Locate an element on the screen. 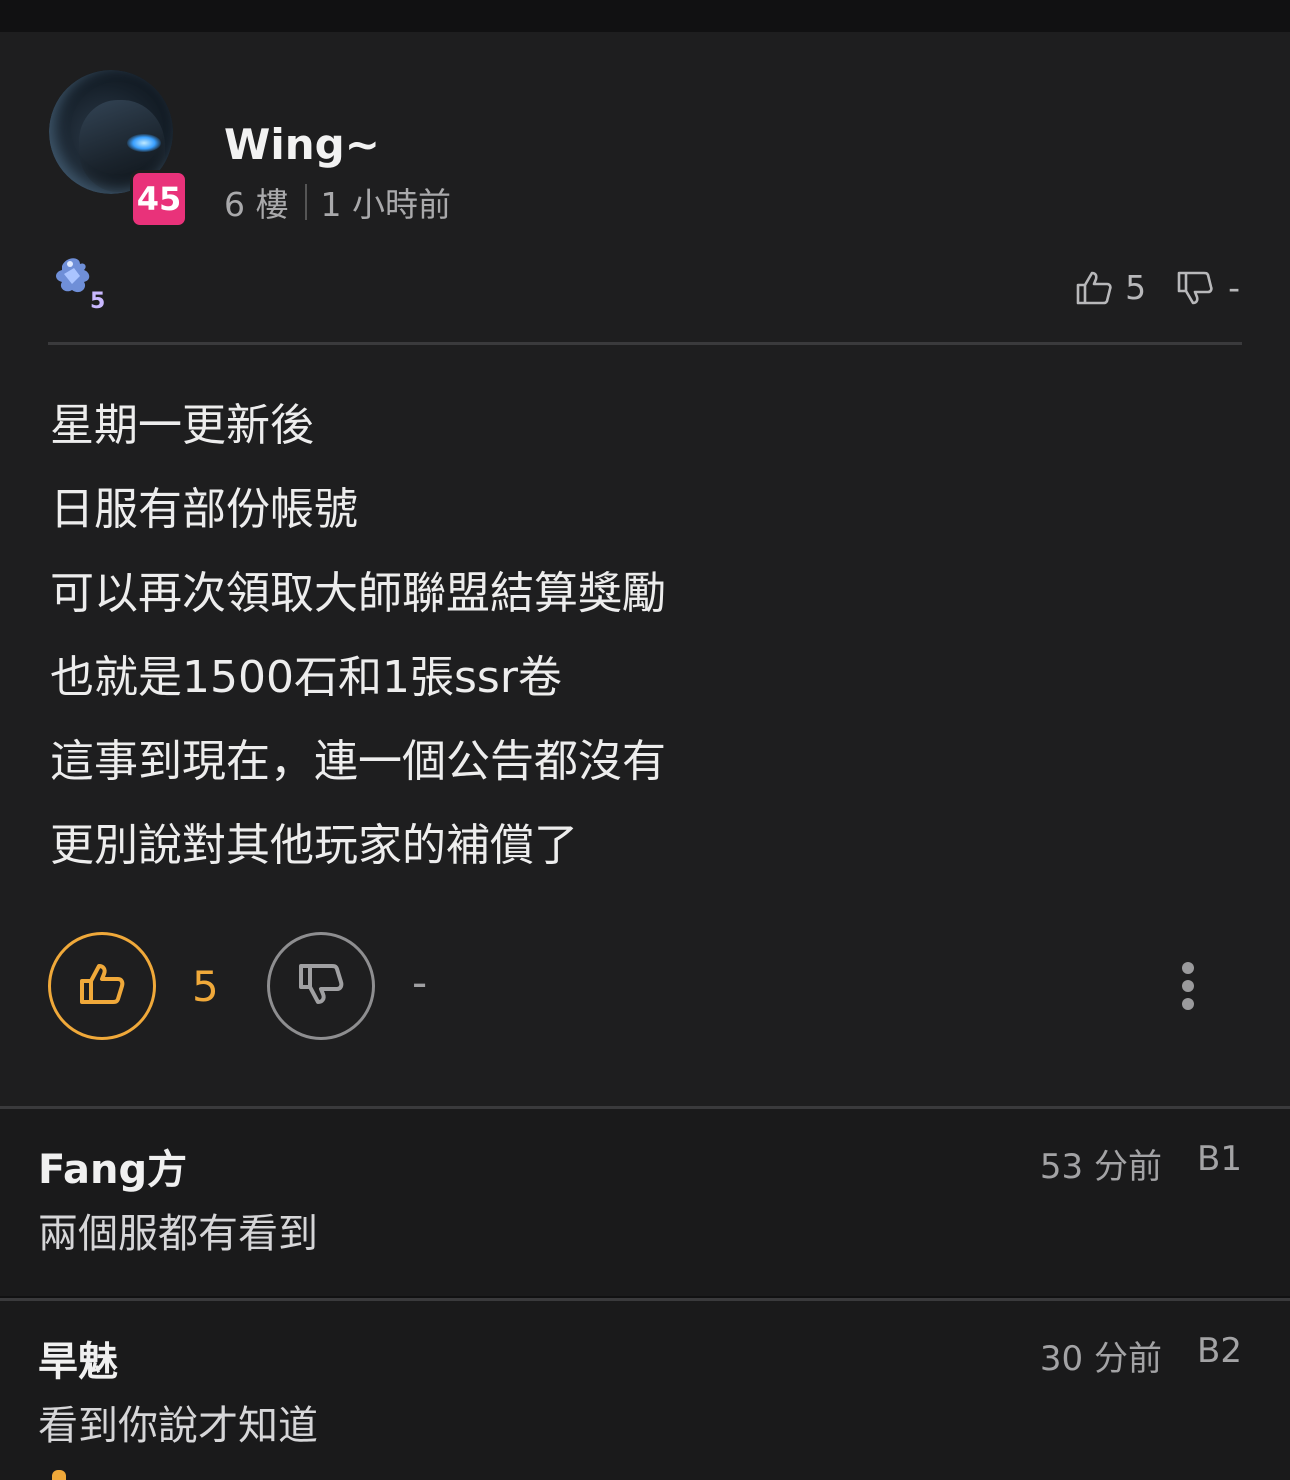 The image size is (1290, 1480). guild-level: 5 is located at coordinates (97, 300).